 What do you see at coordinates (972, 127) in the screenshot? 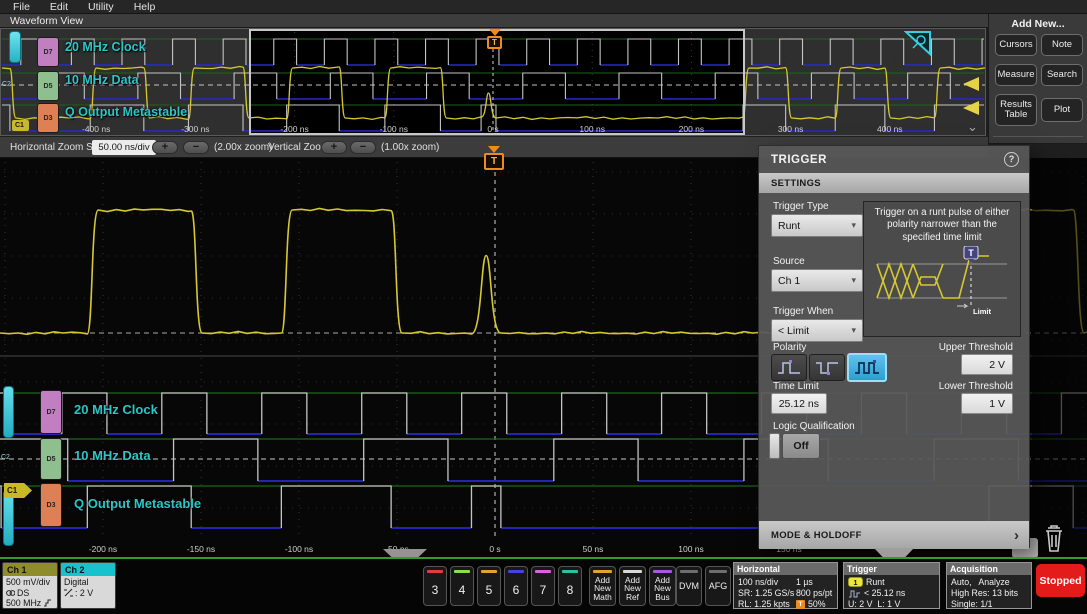
I see `chevron-down-icon: ⌄` at bounding box center [972, 127].